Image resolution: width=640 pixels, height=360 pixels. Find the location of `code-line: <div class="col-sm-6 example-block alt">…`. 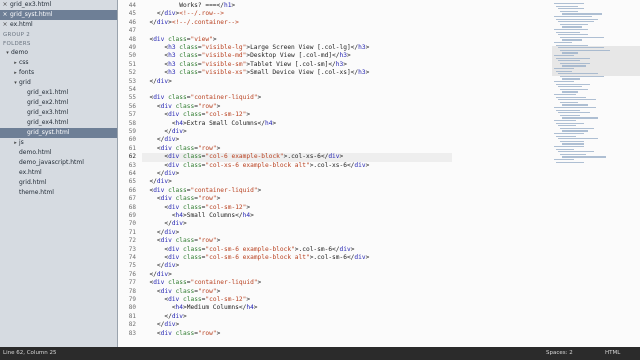

code-line: <div class="col-sm-6 example-block alt">… is located at coordinates (255, 258).